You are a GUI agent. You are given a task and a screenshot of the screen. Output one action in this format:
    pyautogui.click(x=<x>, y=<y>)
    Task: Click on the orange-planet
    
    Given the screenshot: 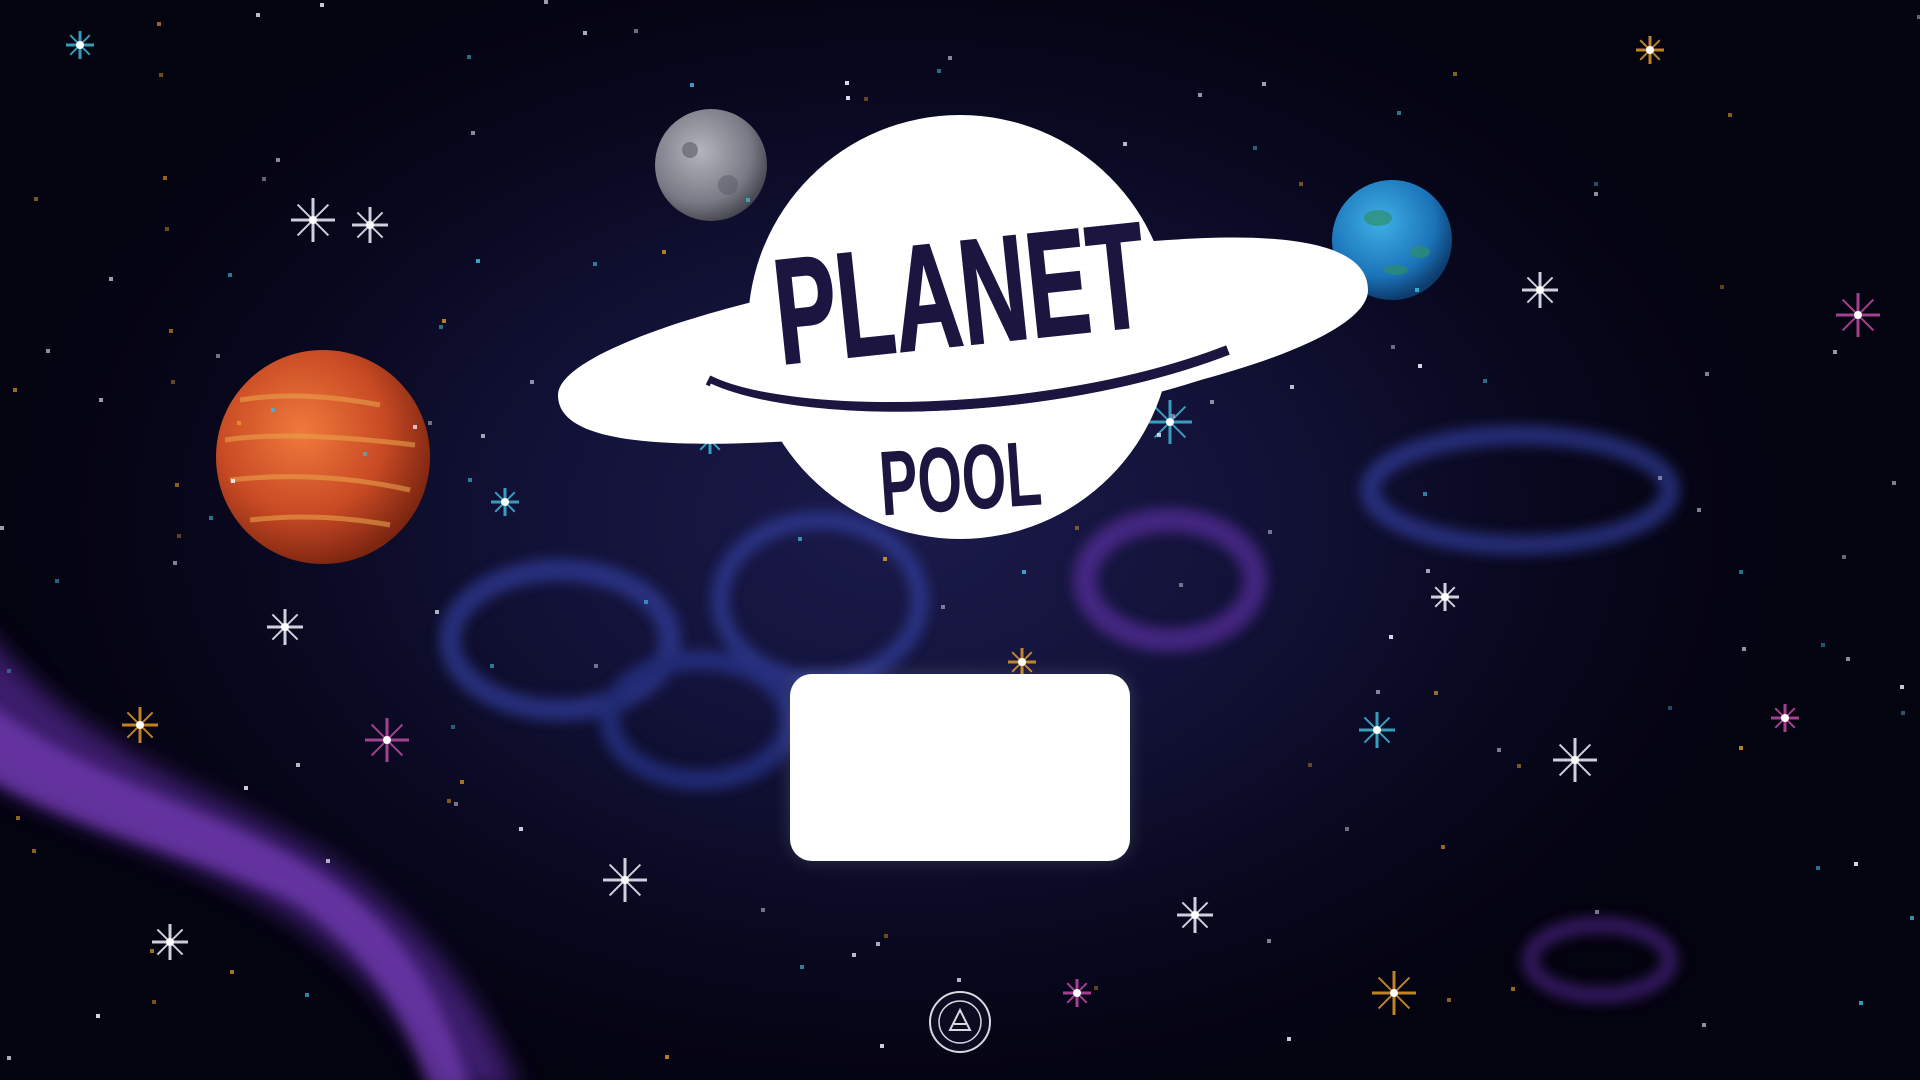 What is the action you would take?
    pyautogui.click(x=323, y=457)
    